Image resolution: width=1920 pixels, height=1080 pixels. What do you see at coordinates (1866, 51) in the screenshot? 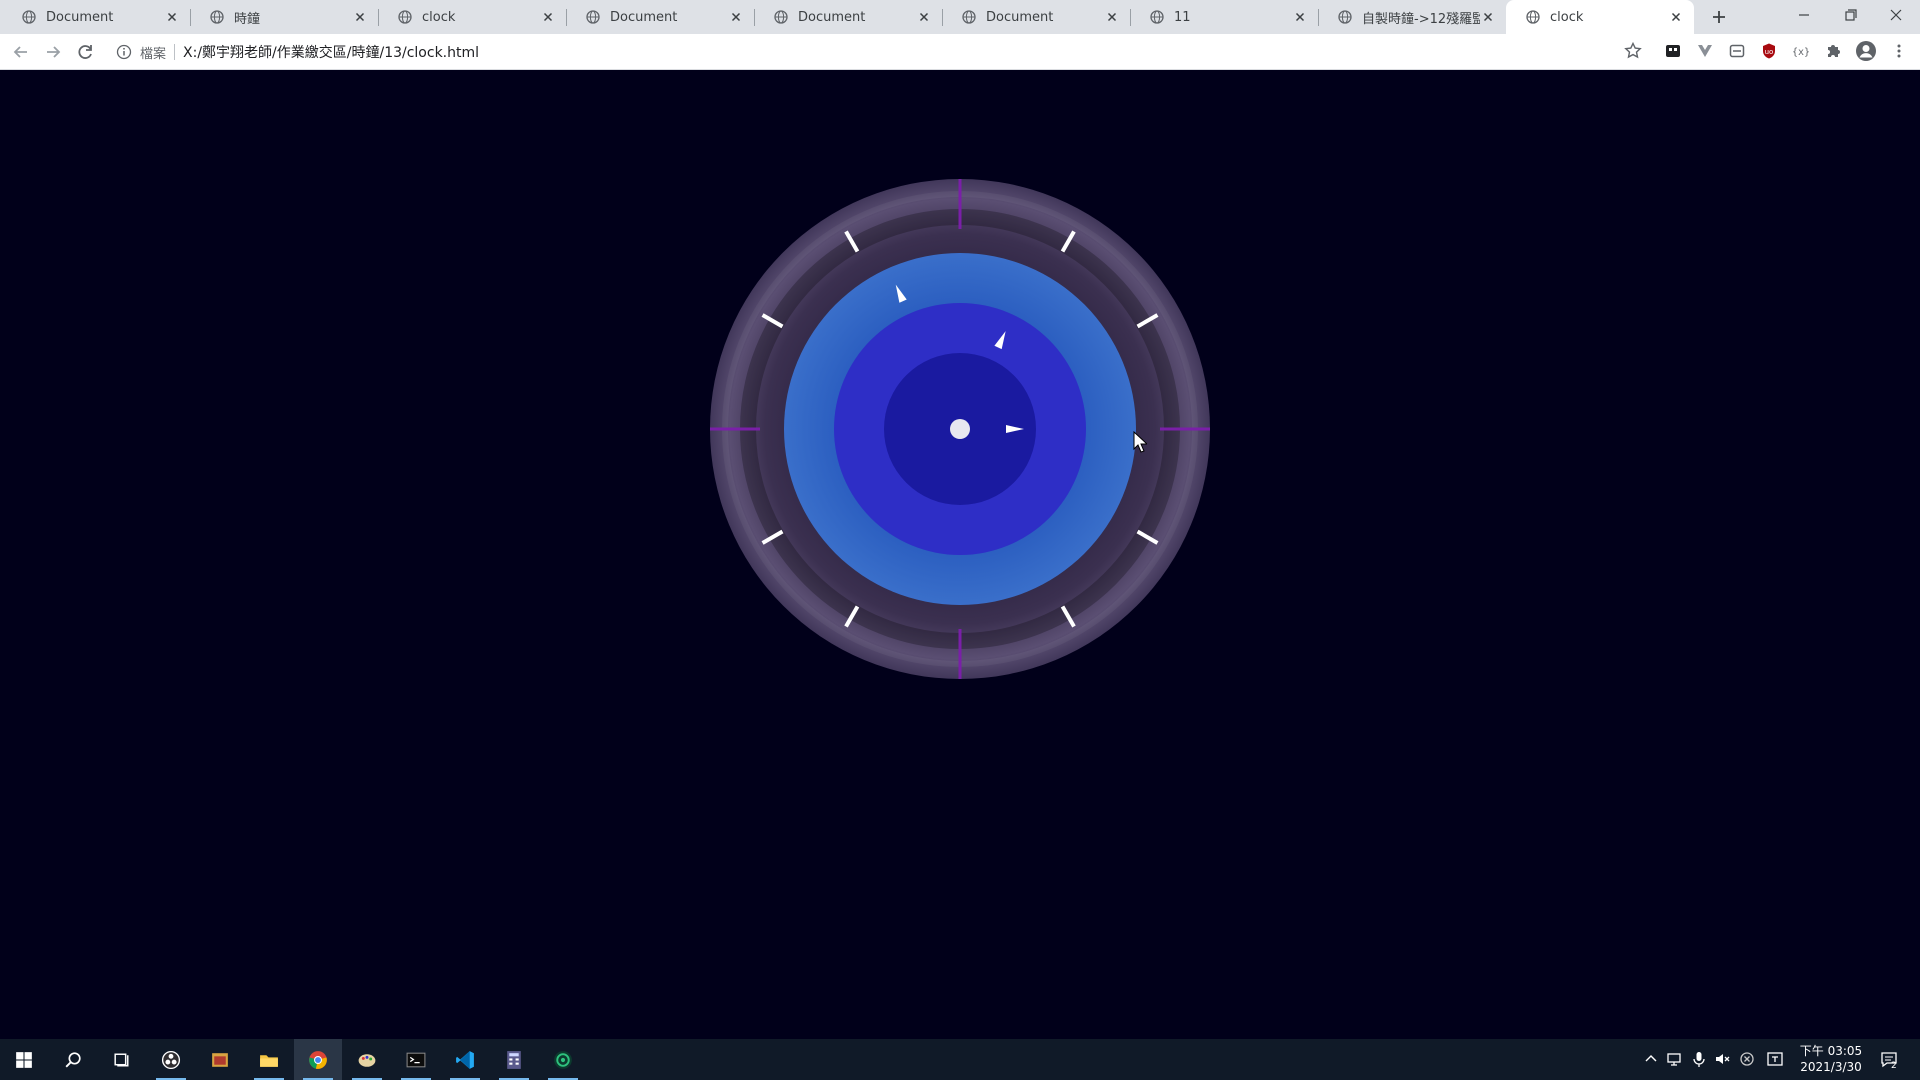
I see `profile-avatar-icon` at bounding box center [1866, 51].